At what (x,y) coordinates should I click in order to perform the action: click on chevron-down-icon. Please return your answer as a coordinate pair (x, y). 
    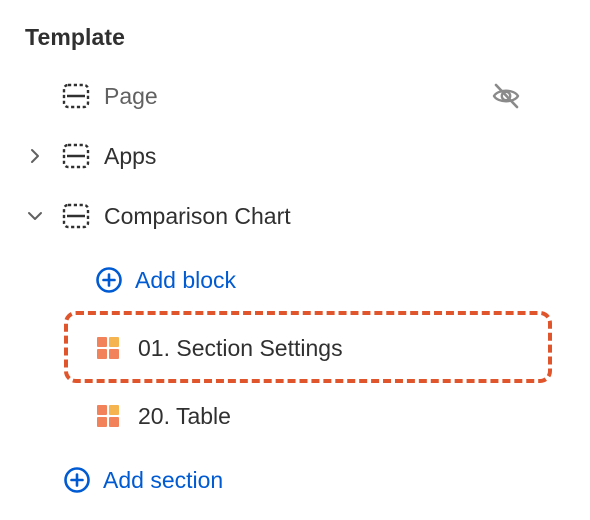
    Looking at the image, I should click on (35, 216).